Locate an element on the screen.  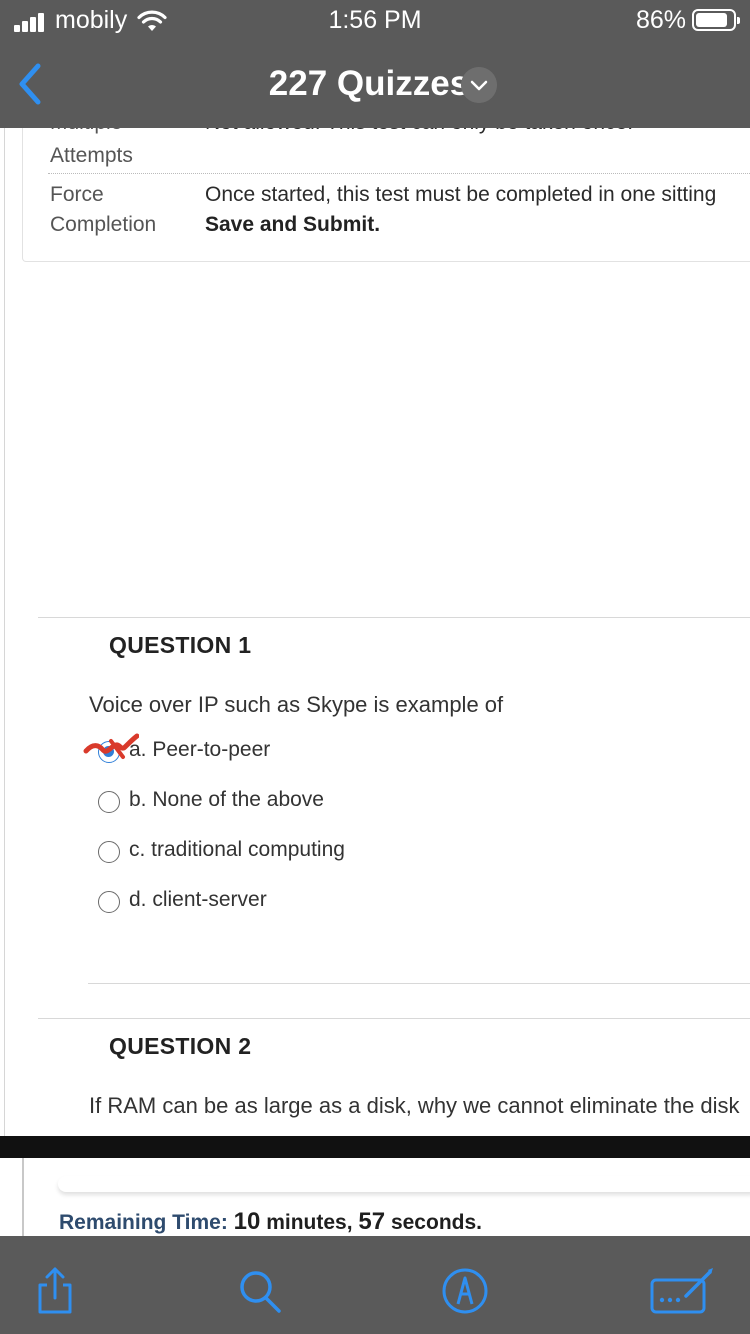
page-title: 227 Quizzes is located at coordinates (375, 84).